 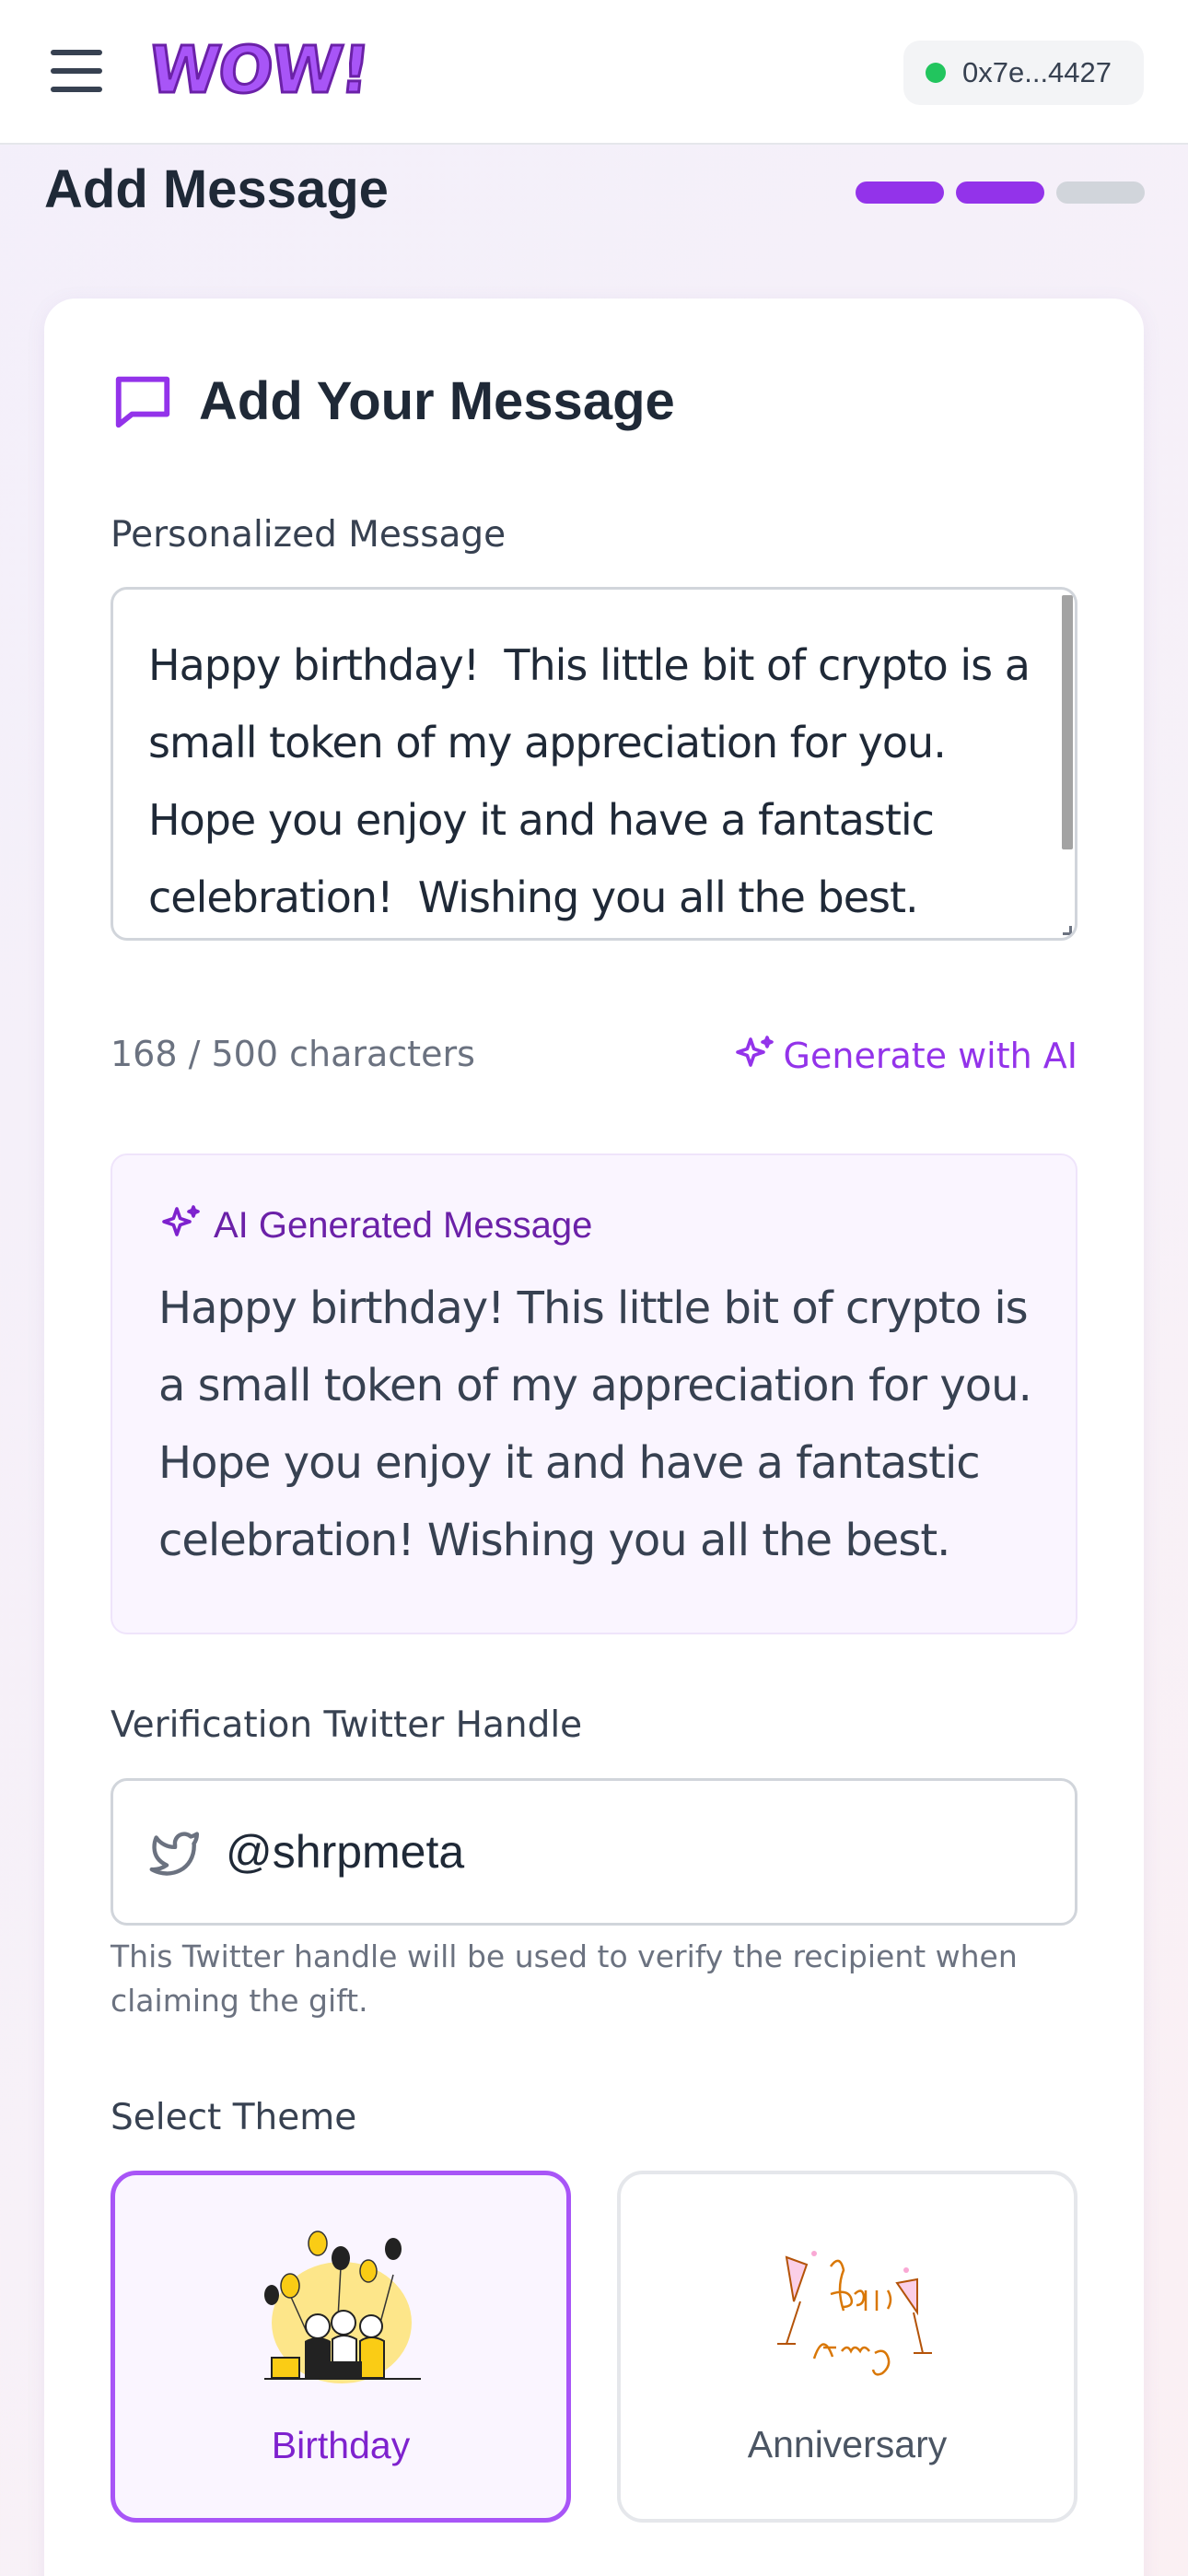 What do you see at coordinates (341, 2445) in the screenshot?
I see `theme-label-birthday: Birthday` at bounding box center [341, 2445].